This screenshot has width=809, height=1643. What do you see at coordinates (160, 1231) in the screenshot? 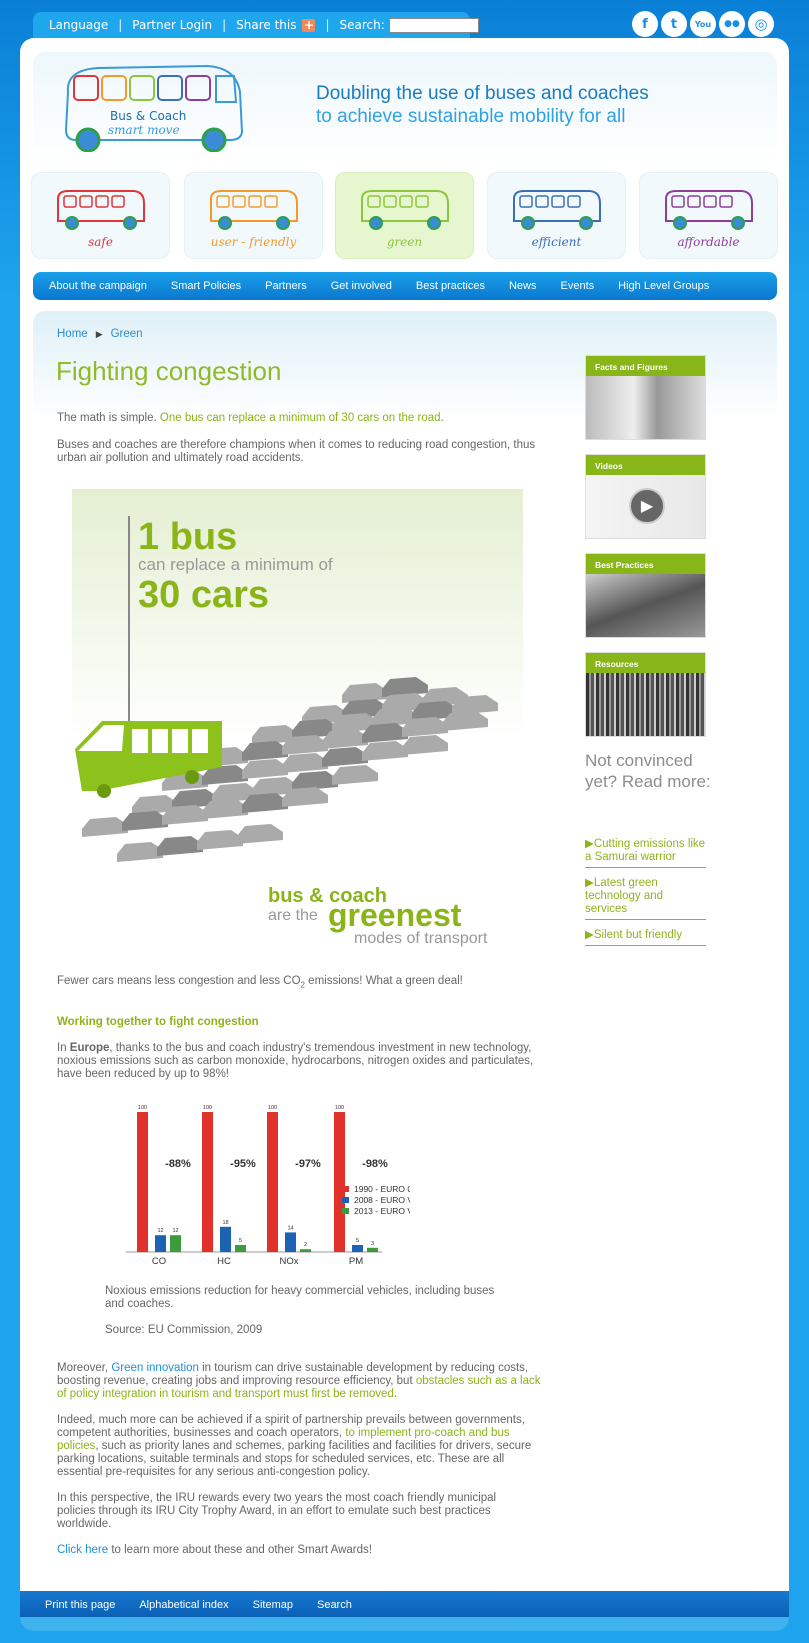
I see `data-label: 12` at bounding box center [160, 1231].